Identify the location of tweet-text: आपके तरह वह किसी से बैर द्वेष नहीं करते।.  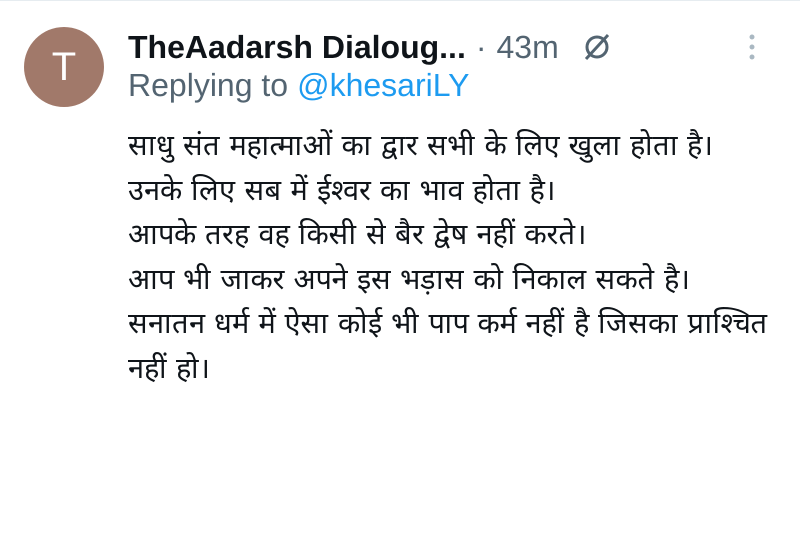
(358, 234).